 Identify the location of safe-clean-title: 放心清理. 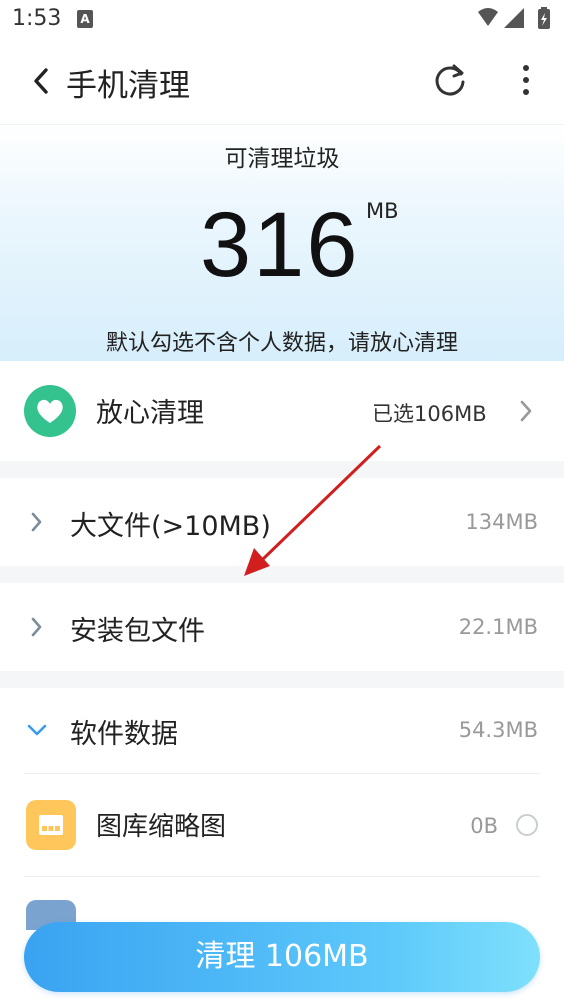
(150, 413).